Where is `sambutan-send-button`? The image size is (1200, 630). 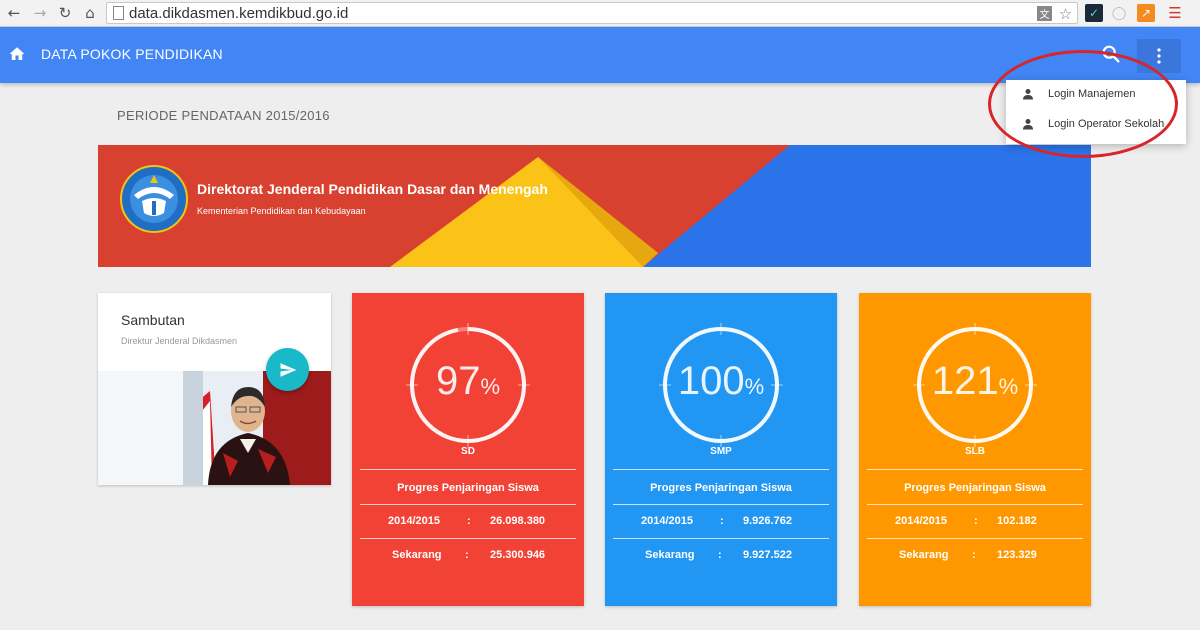
sambutan-send-button is located at coordinates (287, 369).